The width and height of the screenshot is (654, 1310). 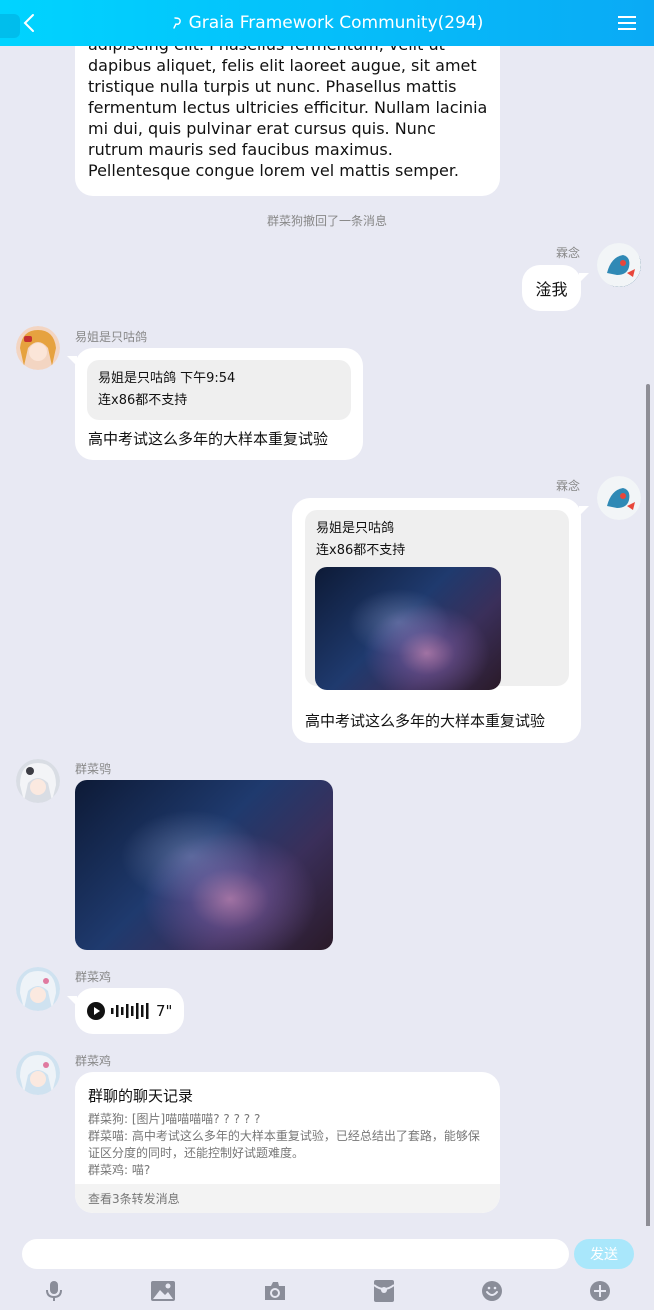 What do you see at coordinates (604, 1254) in the screenshot?
I see `send-button: 发送` at bounding box center [604, 1254].